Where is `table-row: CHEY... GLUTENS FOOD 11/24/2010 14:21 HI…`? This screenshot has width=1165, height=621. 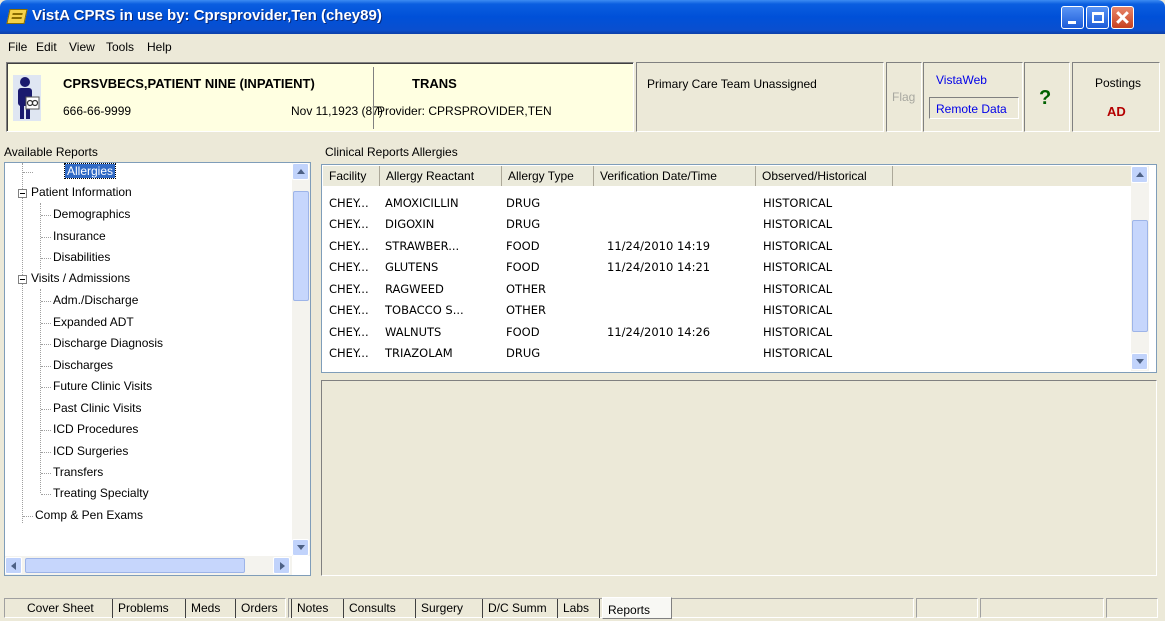 table-row: CHEY... GLUTENS FOOD 11/24/2010 14:21 HI… is located at coordinates (727, 267).